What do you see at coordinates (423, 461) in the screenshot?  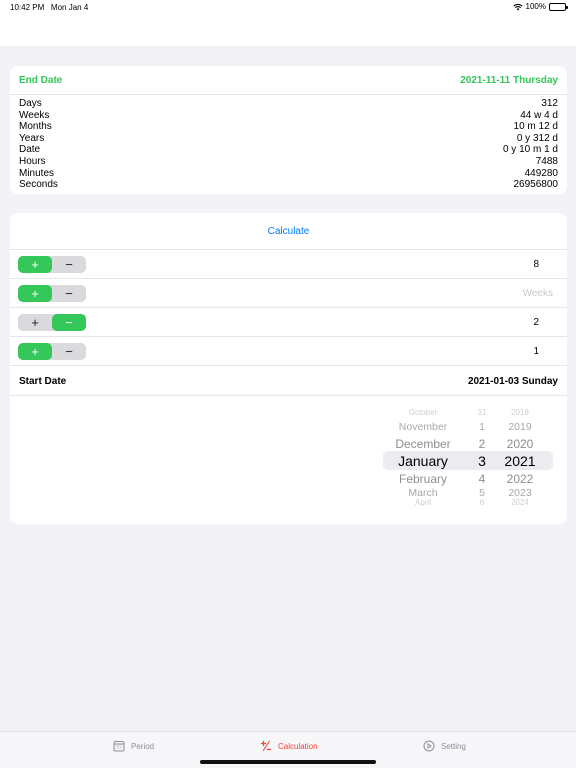 I see `picker-month: January` at bounding box center [423, 461].